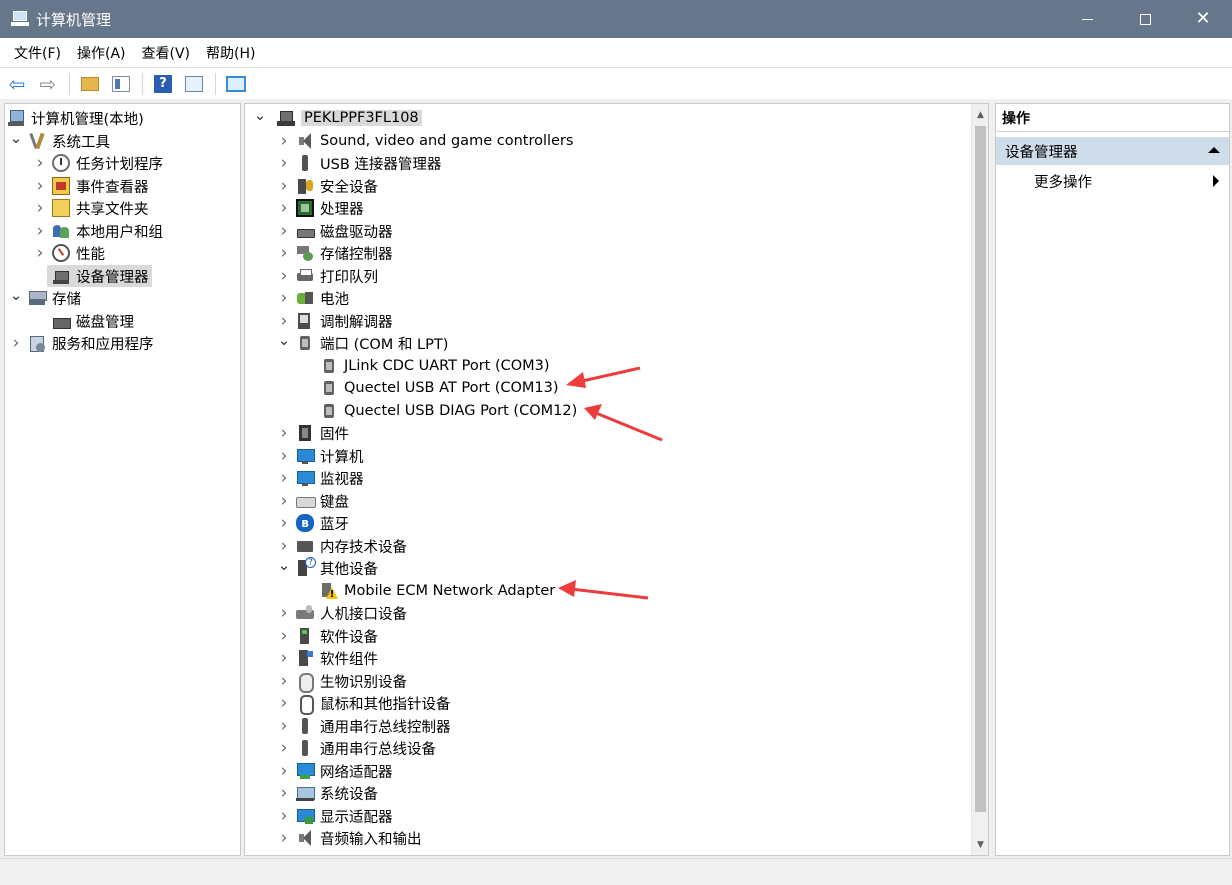 This screenshot has width=1232, height=885. What do you see at coordinates (91, 208) in the screenshot?
I see `tree-shared-folders: 共享文件夹` at bounding box center [91, 208].